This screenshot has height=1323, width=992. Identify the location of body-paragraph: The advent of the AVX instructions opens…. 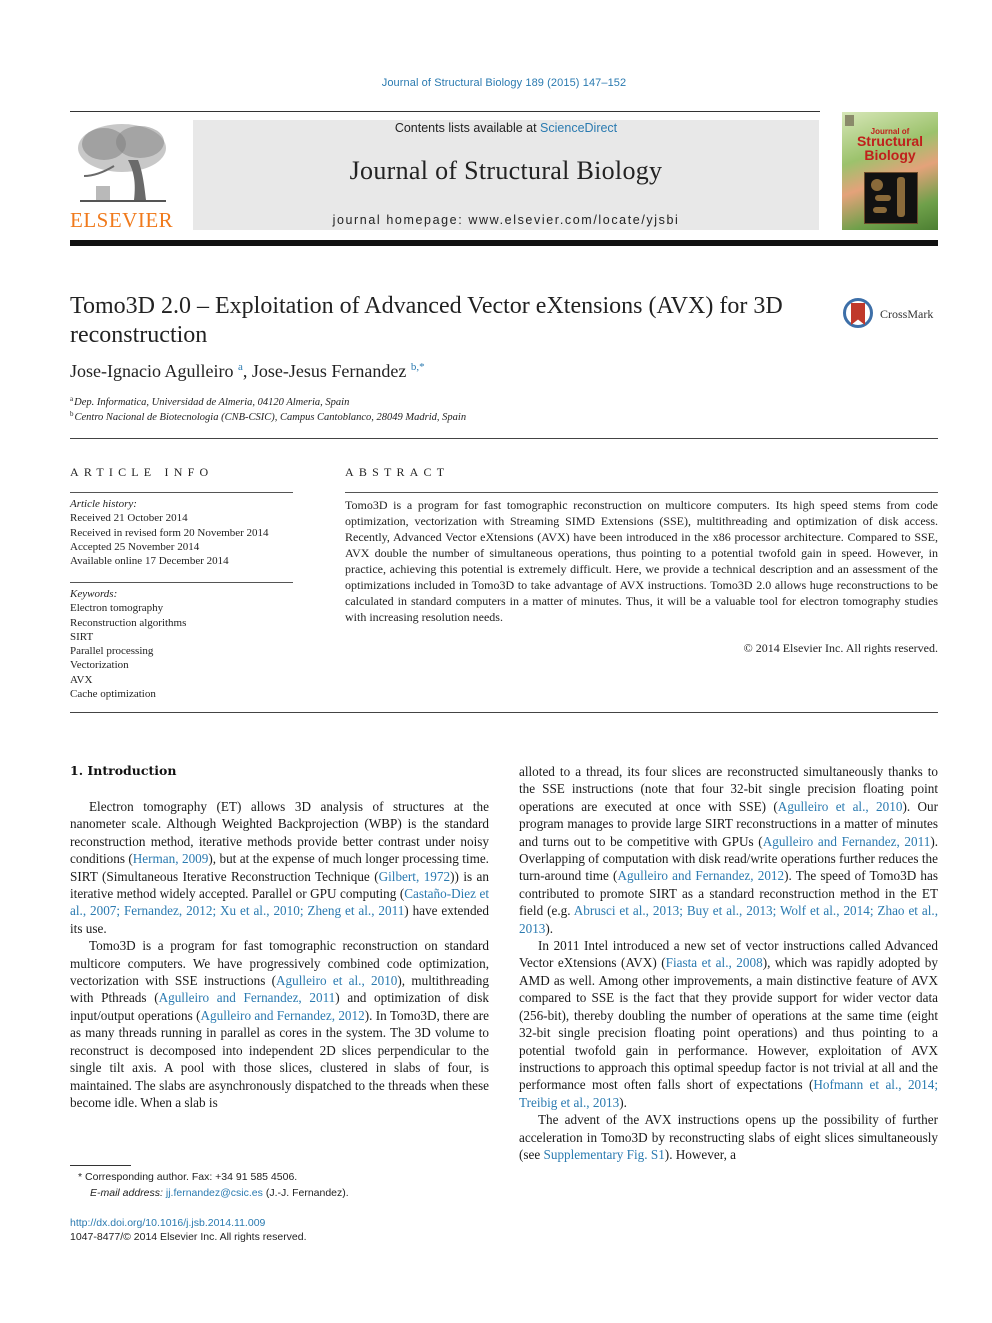
(728, 1137).